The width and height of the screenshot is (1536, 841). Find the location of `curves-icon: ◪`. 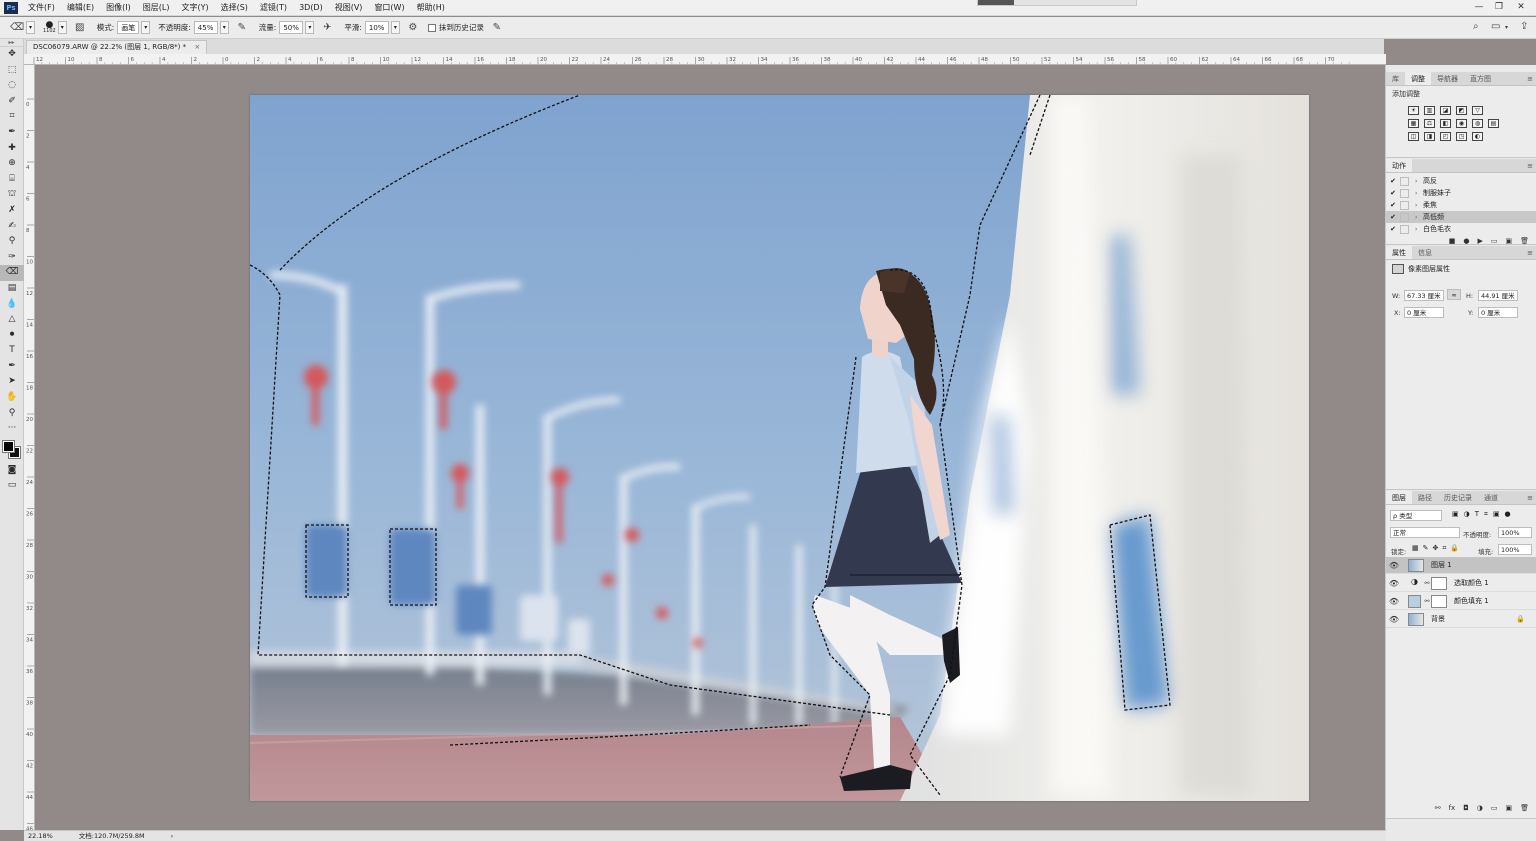

curves-icon: ◪ is located at coordinates (1445, 110).